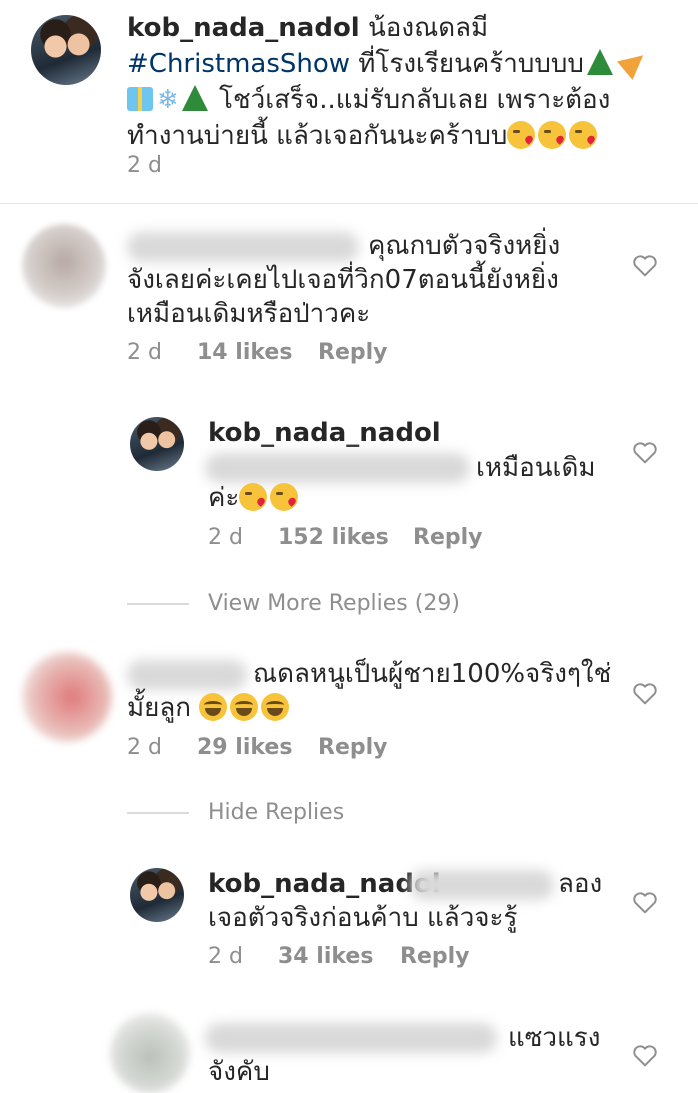  Describe the element at coordinates (244, 748) in the screenshot. I see `comment-likes: 29 likes` at that location.